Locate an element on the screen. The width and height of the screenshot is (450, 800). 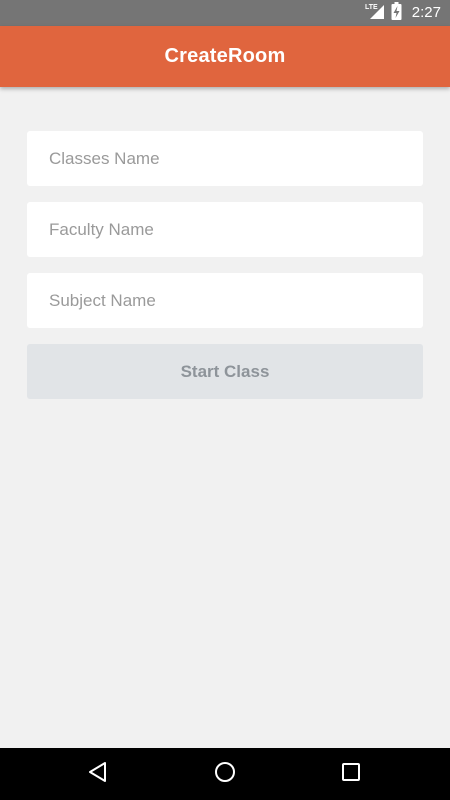
back-button is located at coordinates (98, 774).